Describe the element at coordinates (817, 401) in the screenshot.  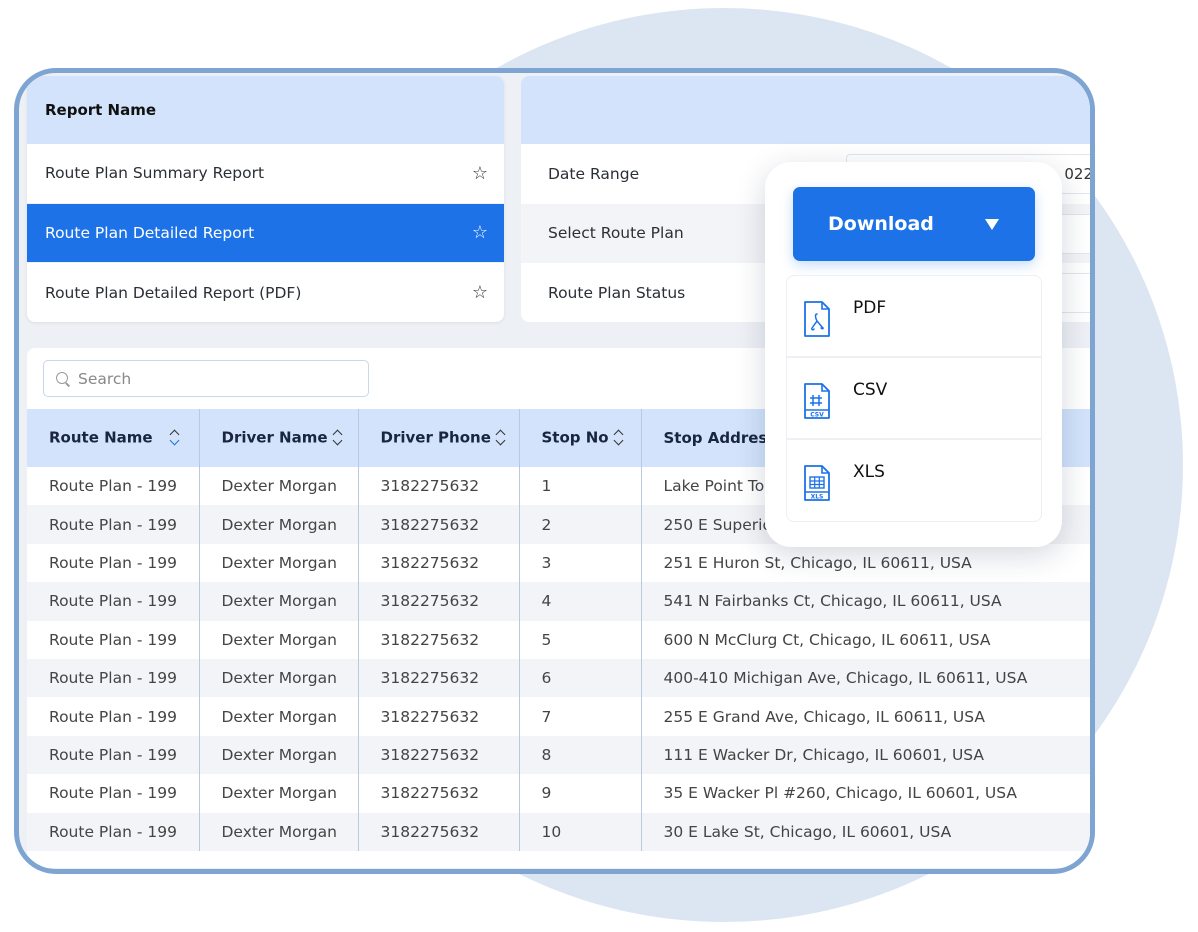
I see `csv-file-icon: CSV` at that location.